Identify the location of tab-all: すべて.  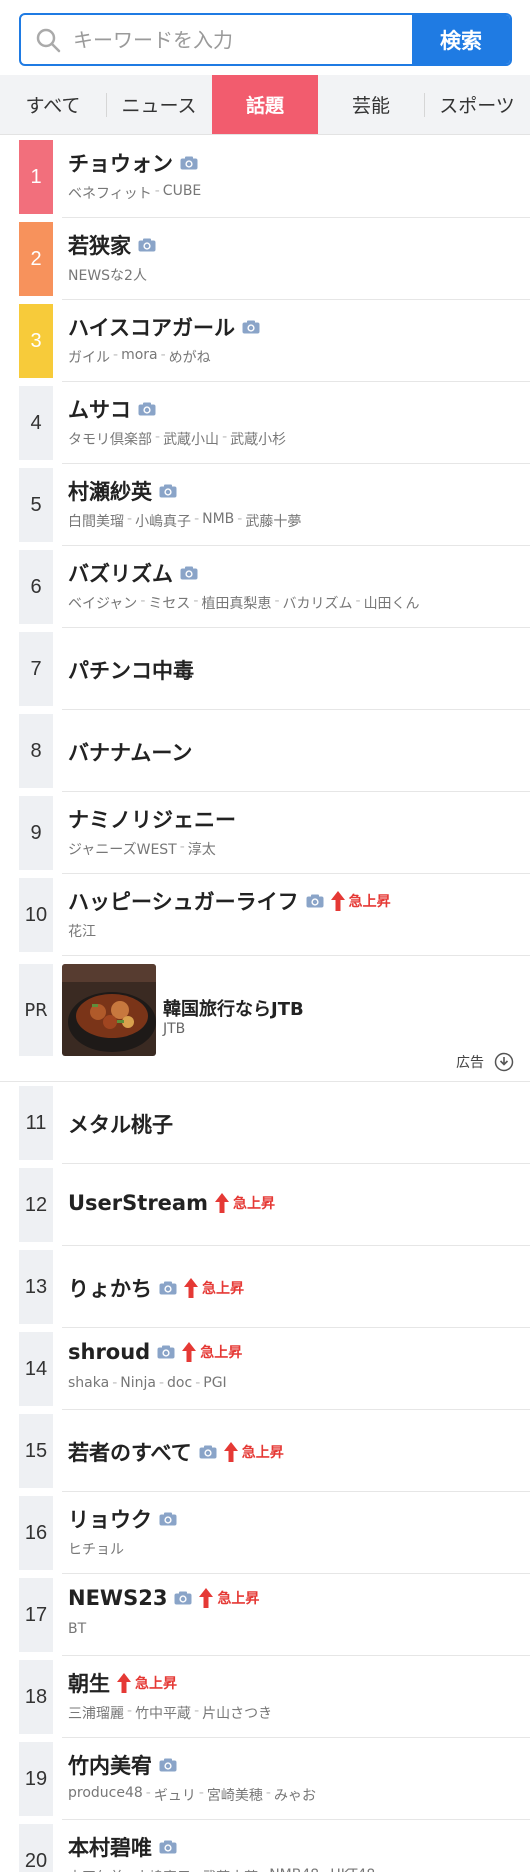
(53, 104).